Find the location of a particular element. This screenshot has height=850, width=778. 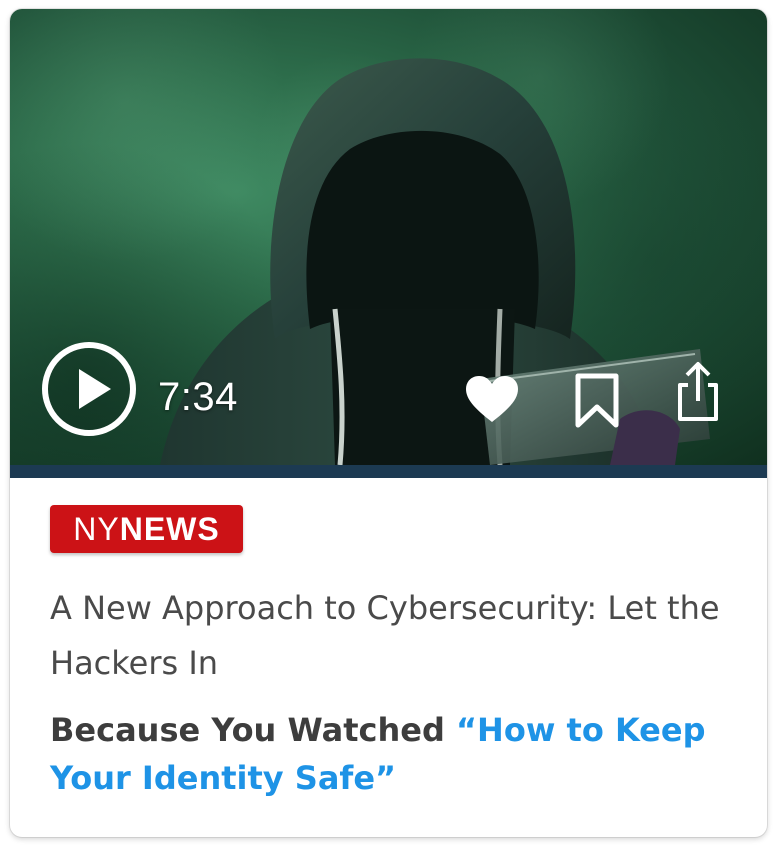

play-circle-icon is located at coordinates (89, 389).